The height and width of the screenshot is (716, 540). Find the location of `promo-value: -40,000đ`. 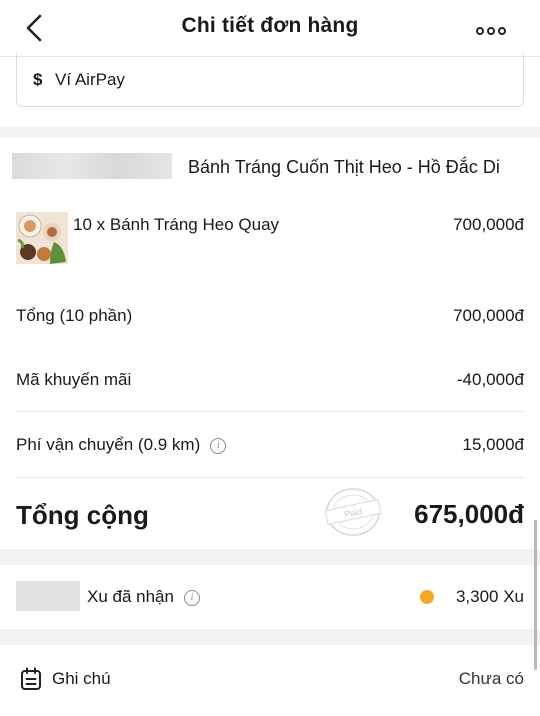

promo-value: -40,000đ is located at coordinates (490, 379).